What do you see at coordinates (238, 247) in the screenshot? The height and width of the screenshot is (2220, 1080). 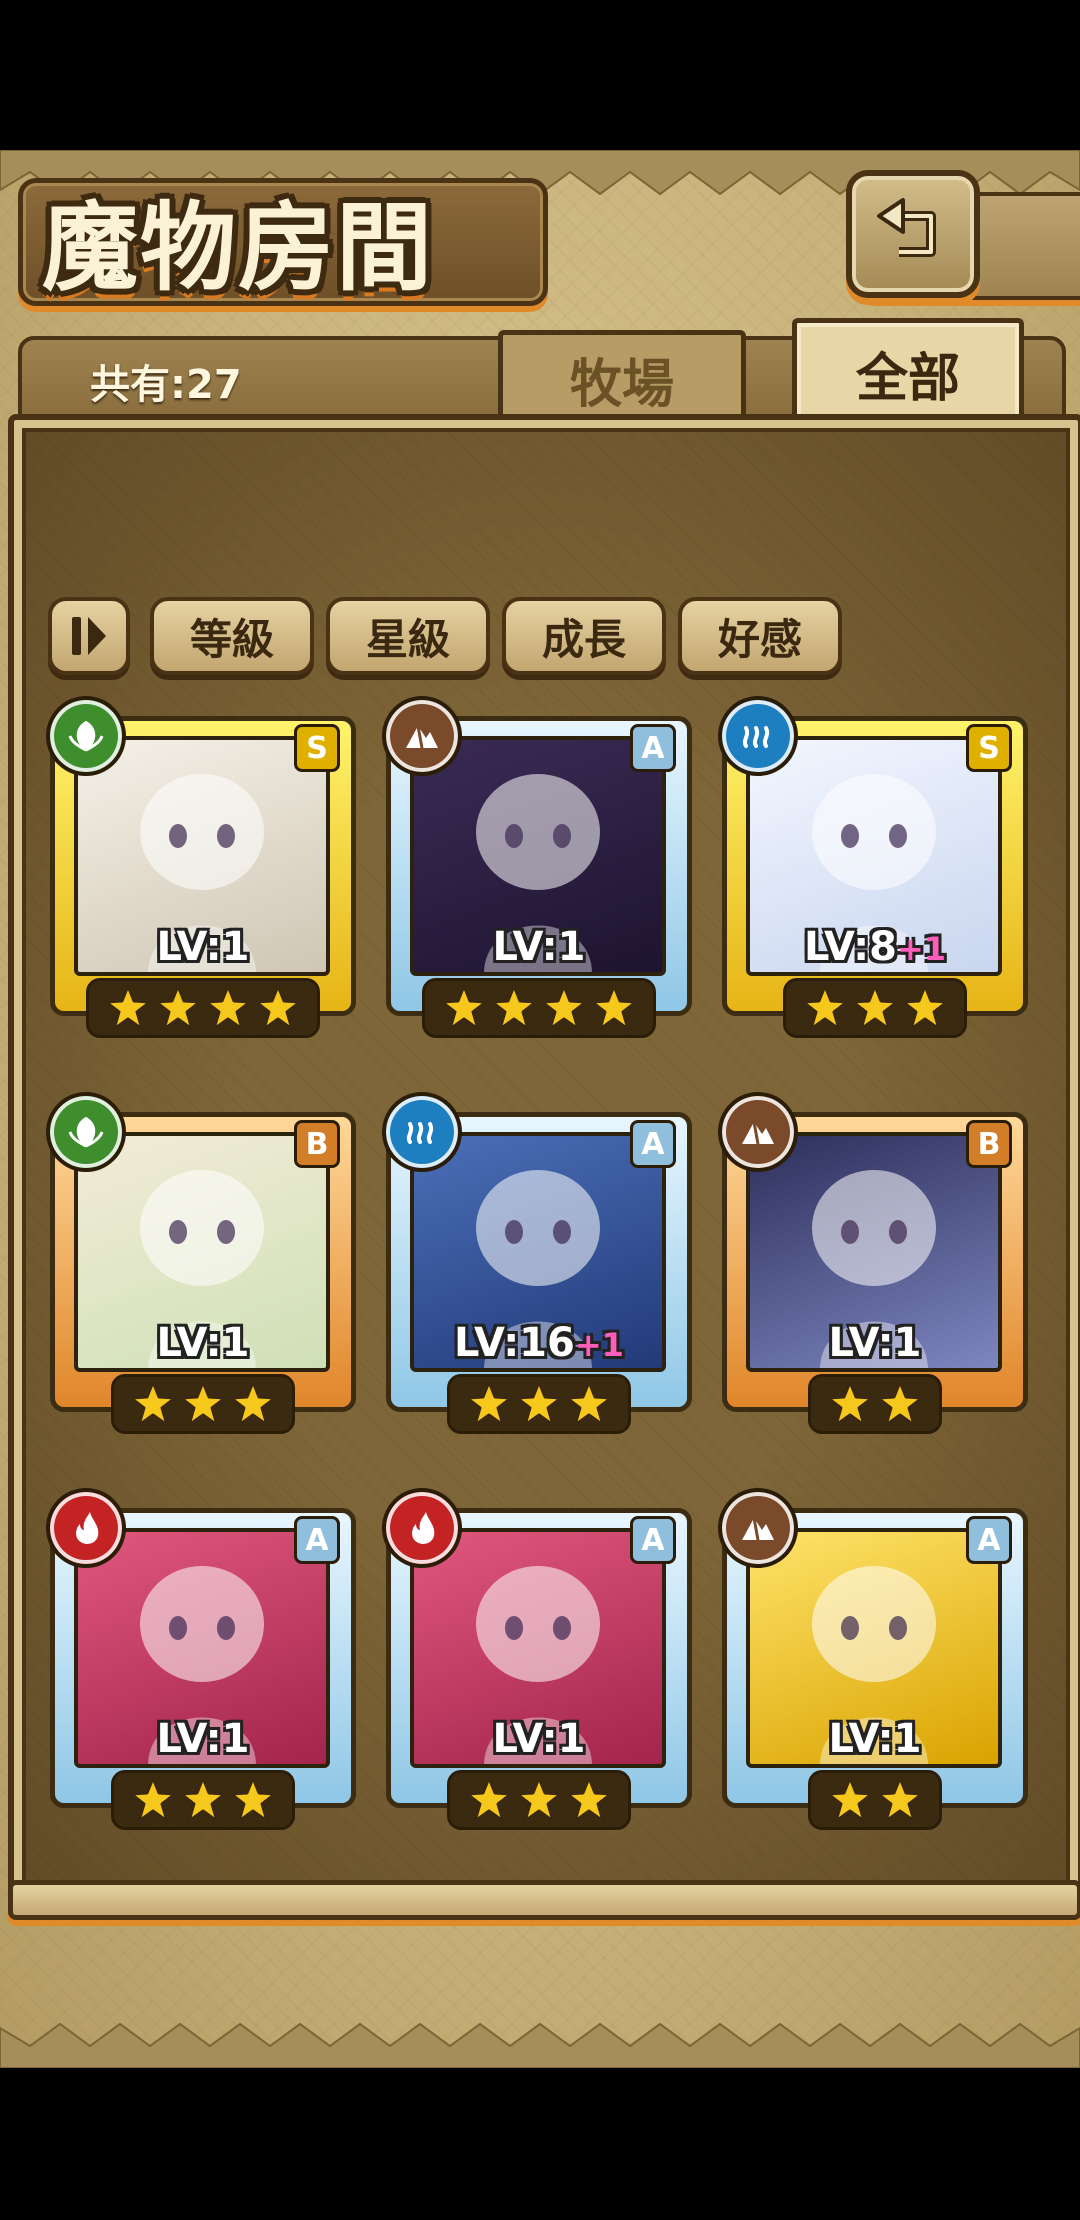 I see `page-title: 魔物房間` at bounding box center [238, 247].